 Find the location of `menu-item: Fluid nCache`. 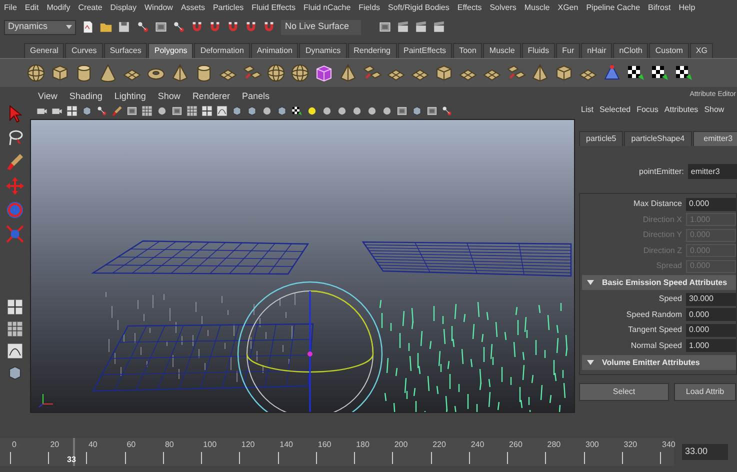

menu-item: Fluid nCache is located at coordinates (327, 8).